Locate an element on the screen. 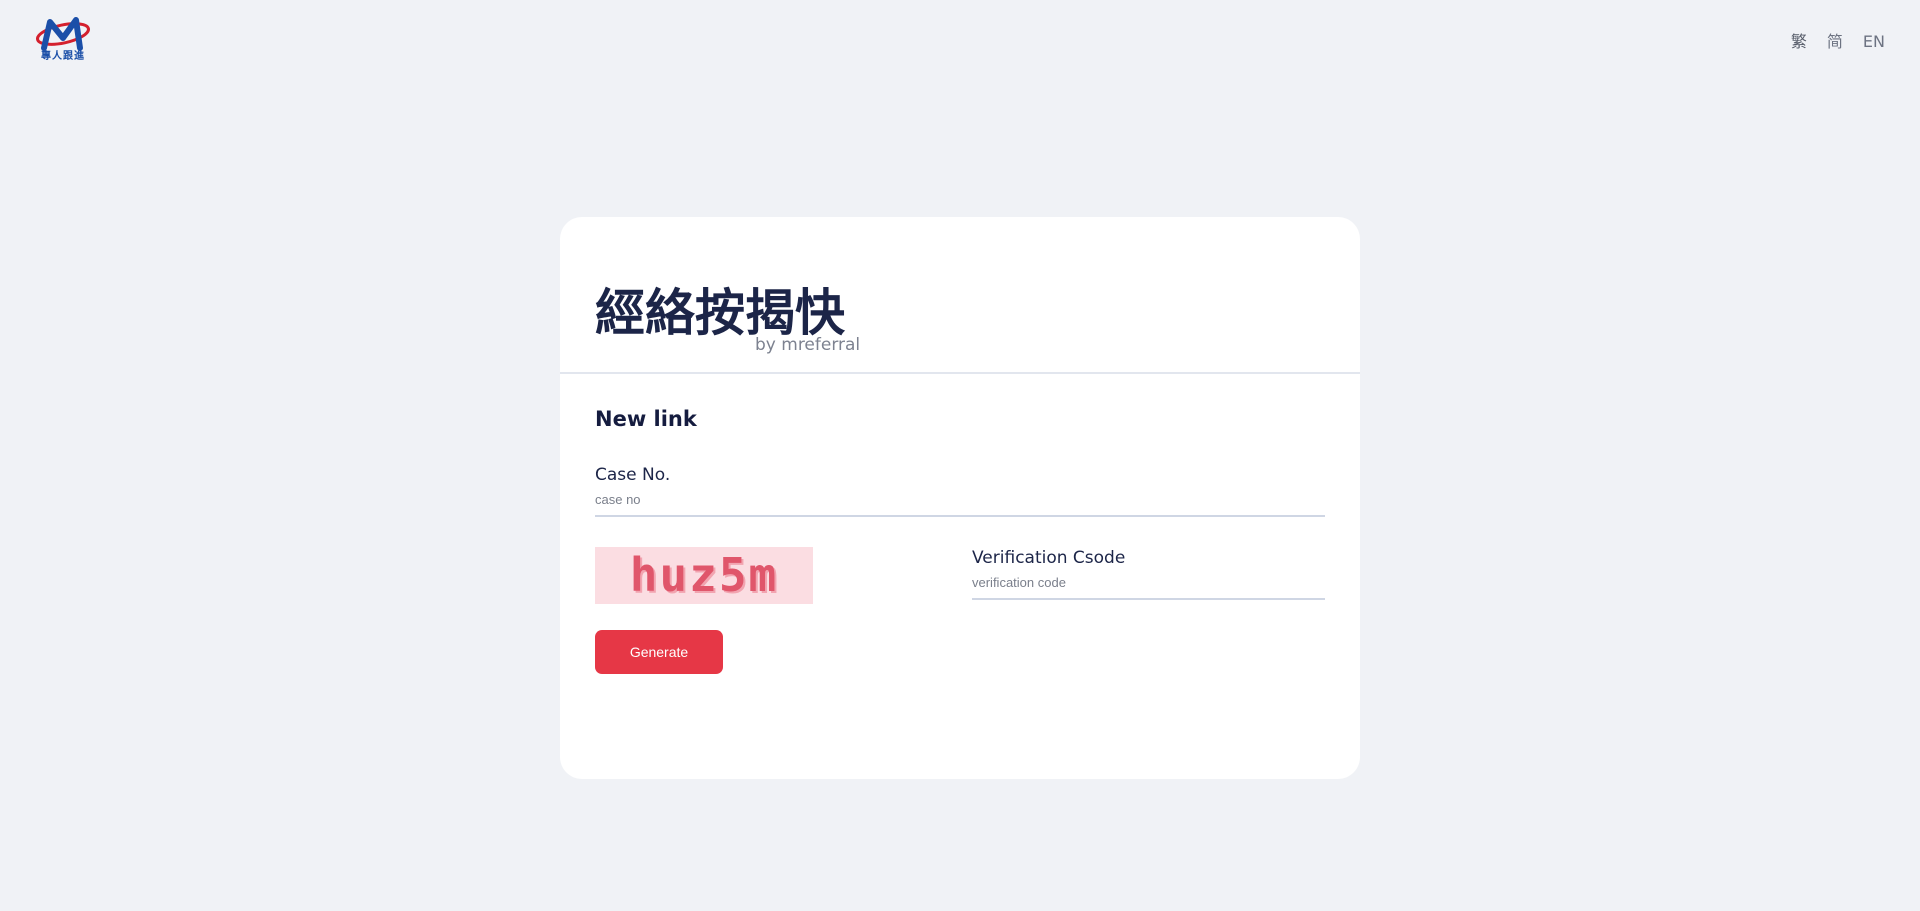 The image size is (1920, 911). captcha-text: huz5m is located at coordinates (704, 575).